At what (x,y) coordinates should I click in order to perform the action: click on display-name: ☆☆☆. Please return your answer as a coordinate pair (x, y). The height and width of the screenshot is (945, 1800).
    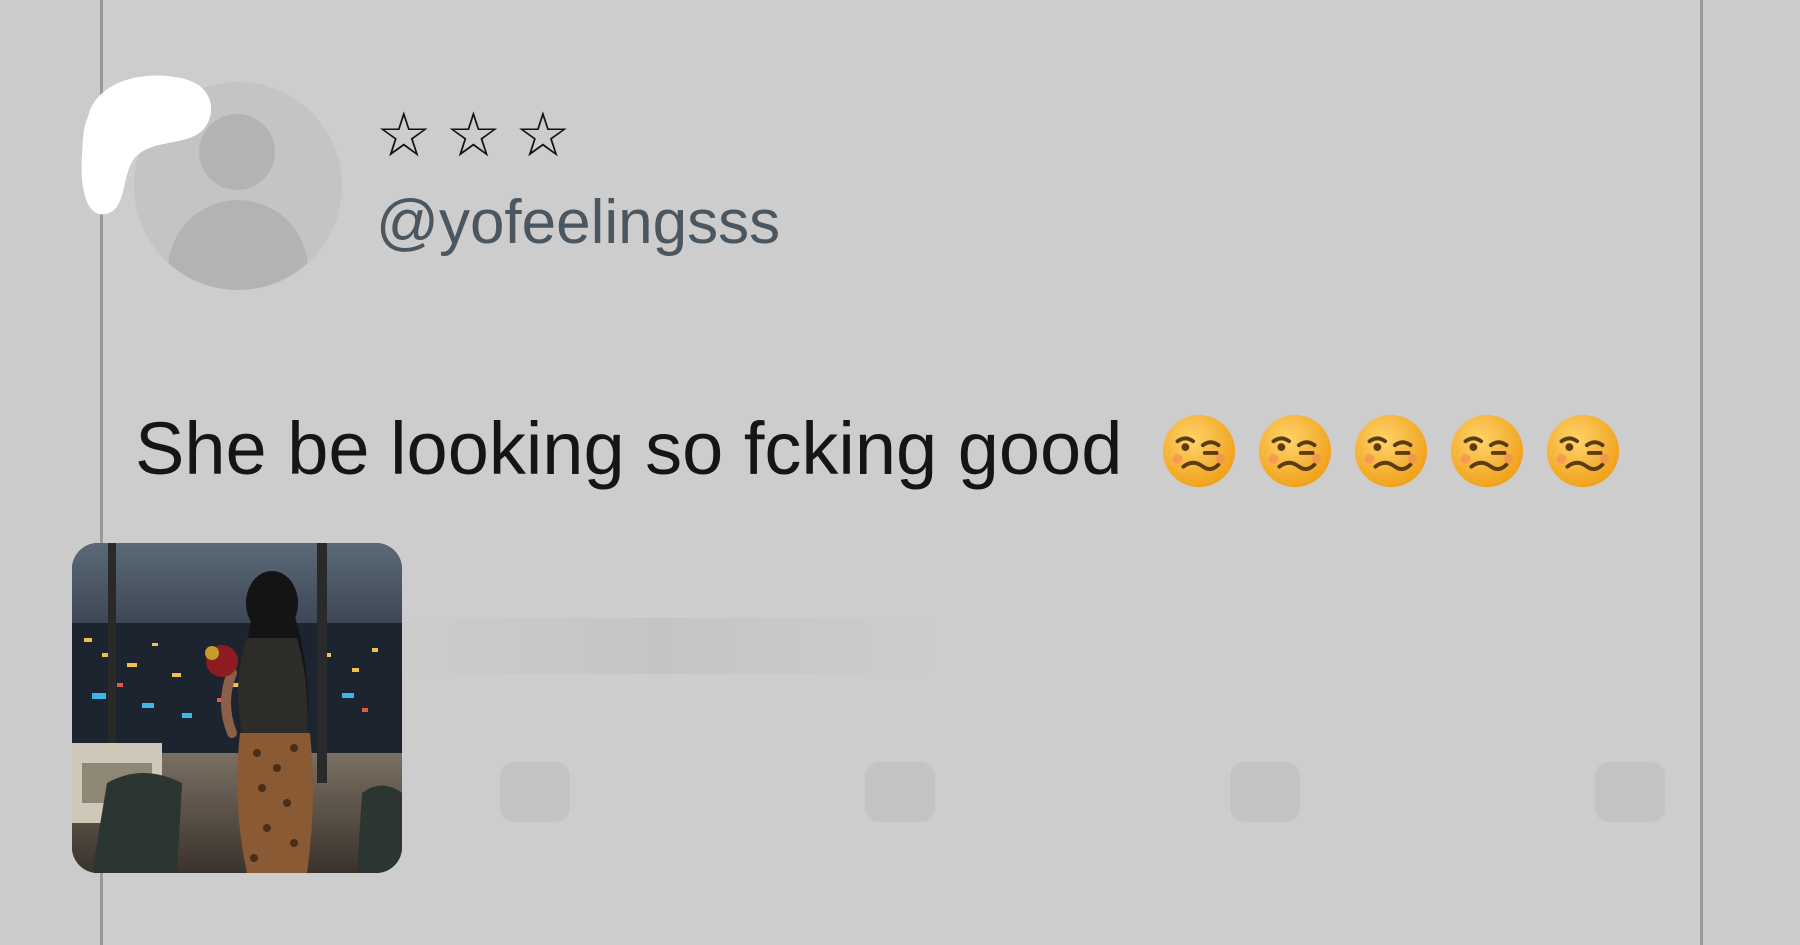
    Looking at the image, I should click on (480, 135).